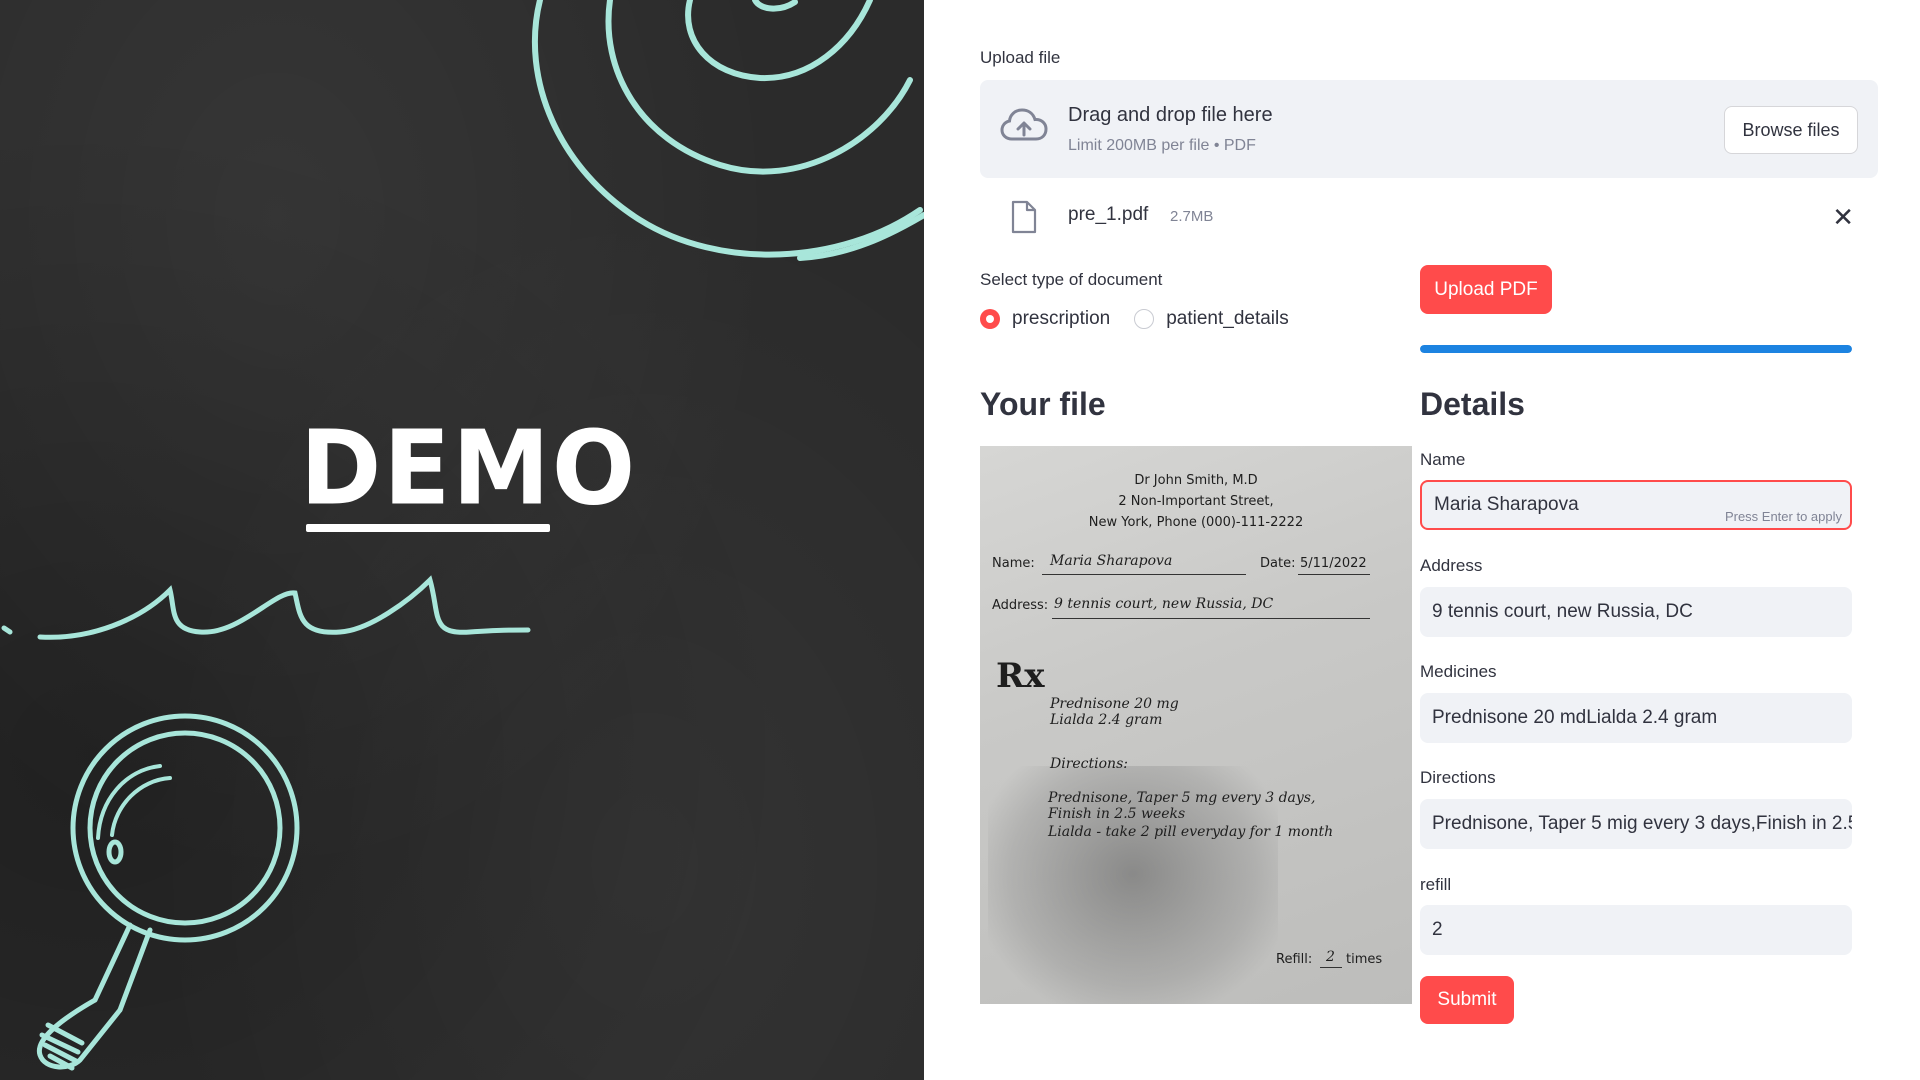 The image size is (1920, 1080). What do you see at coordinates (1467, 1000) in the screenshot?
I see `submit-button: Submit` at bounding box center [1467, 1000].